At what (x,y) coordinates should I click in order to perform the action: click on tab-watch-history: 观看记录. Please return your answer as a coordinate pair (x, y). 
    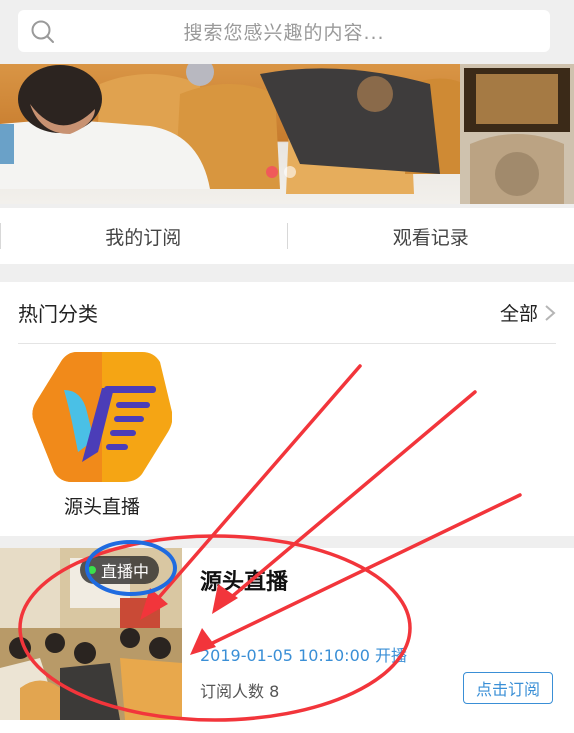
    Looking at the image, I should click on (431, 236).